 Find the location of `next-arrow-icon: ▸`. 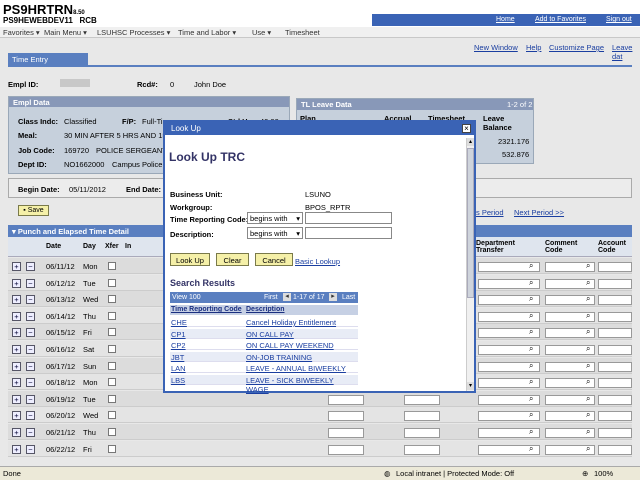

next-arrow-icon: ▸ is located at coordinates (333, 297).